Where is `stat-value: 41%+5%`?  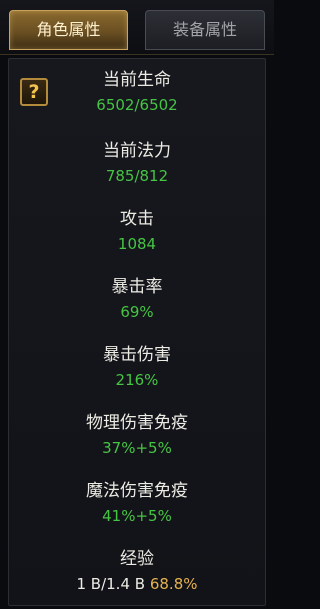
stat-value: 41%+5% is located at coordinates (137, 516).